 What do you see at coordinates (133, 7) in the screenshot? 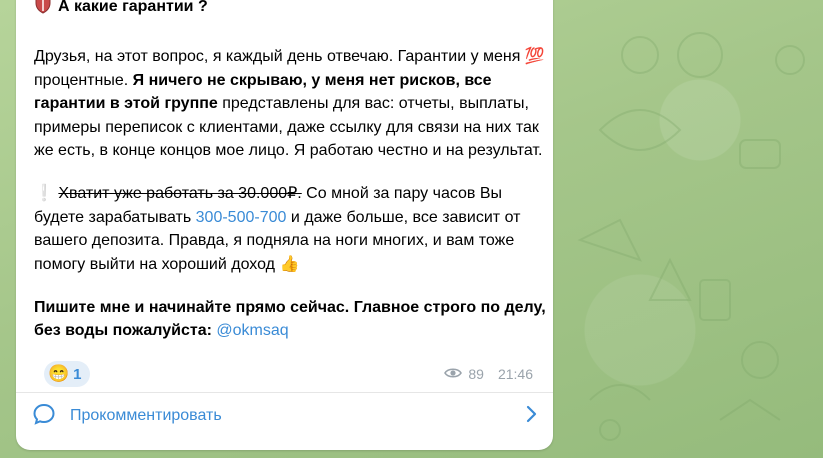
I see `post-title: А какие гарантии ?` at bounding box center [133, 7].